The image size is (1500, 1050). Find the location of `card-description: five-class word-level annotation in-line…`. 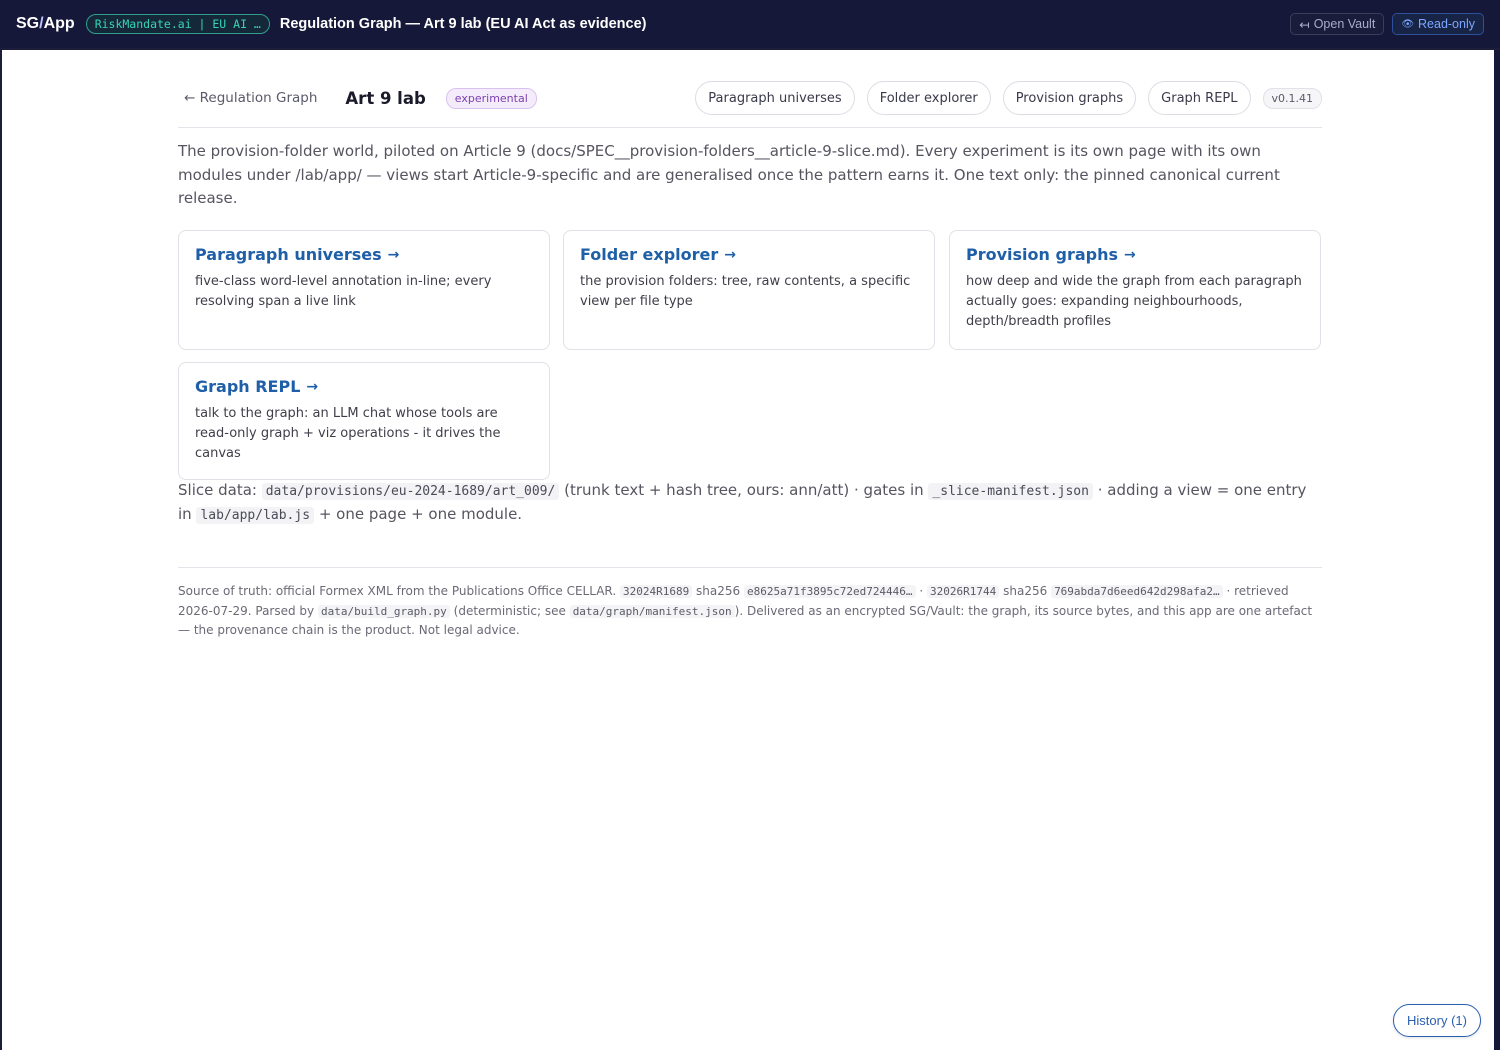

card-description: five-class word-level annotation in-line… is located at coordinates (343, 291).